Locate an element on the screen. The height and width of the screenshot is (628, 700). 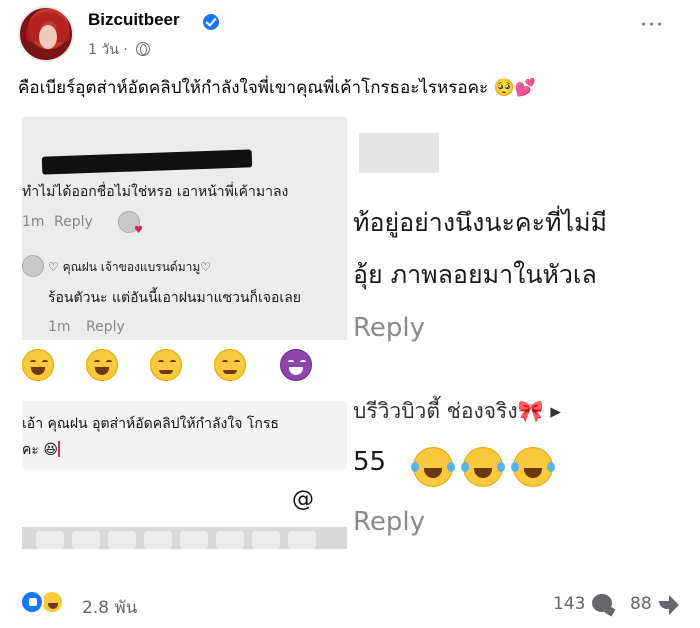
comment2-time: 1m is located at coordinates (59, 327).